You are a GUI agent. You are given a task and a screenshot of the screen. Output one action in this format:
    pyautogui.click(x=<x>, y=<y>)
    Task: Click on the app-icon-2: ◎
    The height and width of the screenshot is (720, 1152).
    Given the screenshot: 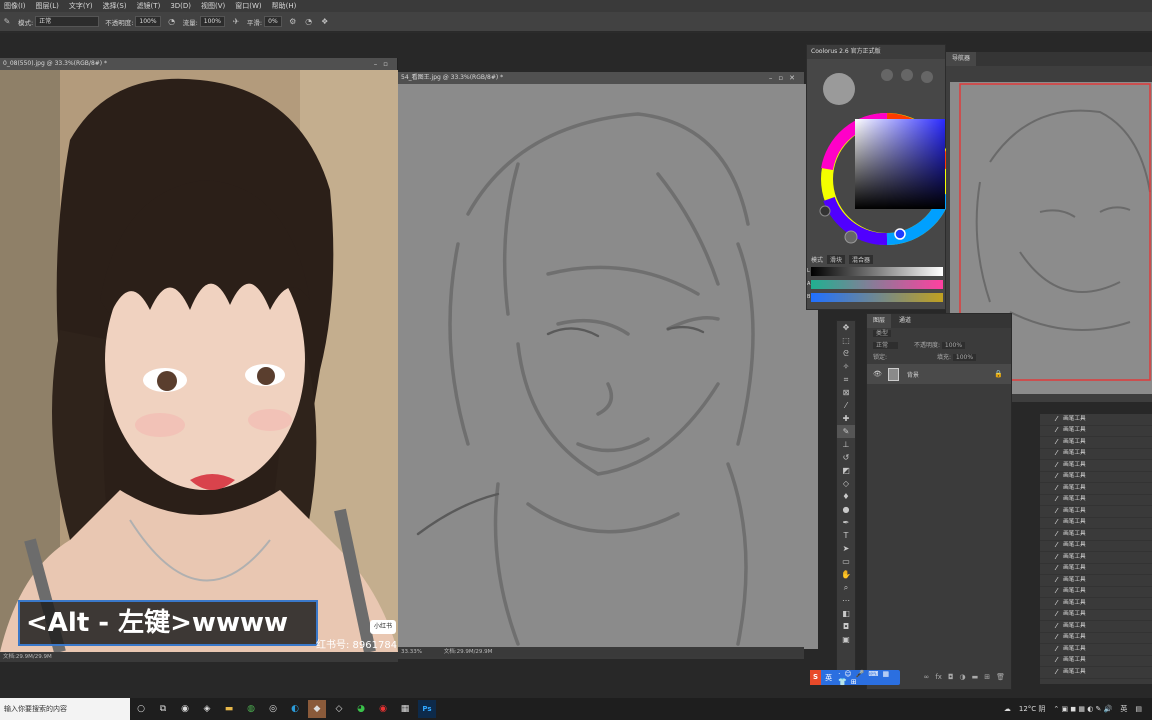 What is the action you would take?
    pyautogui.click(x=273, y=709)
    